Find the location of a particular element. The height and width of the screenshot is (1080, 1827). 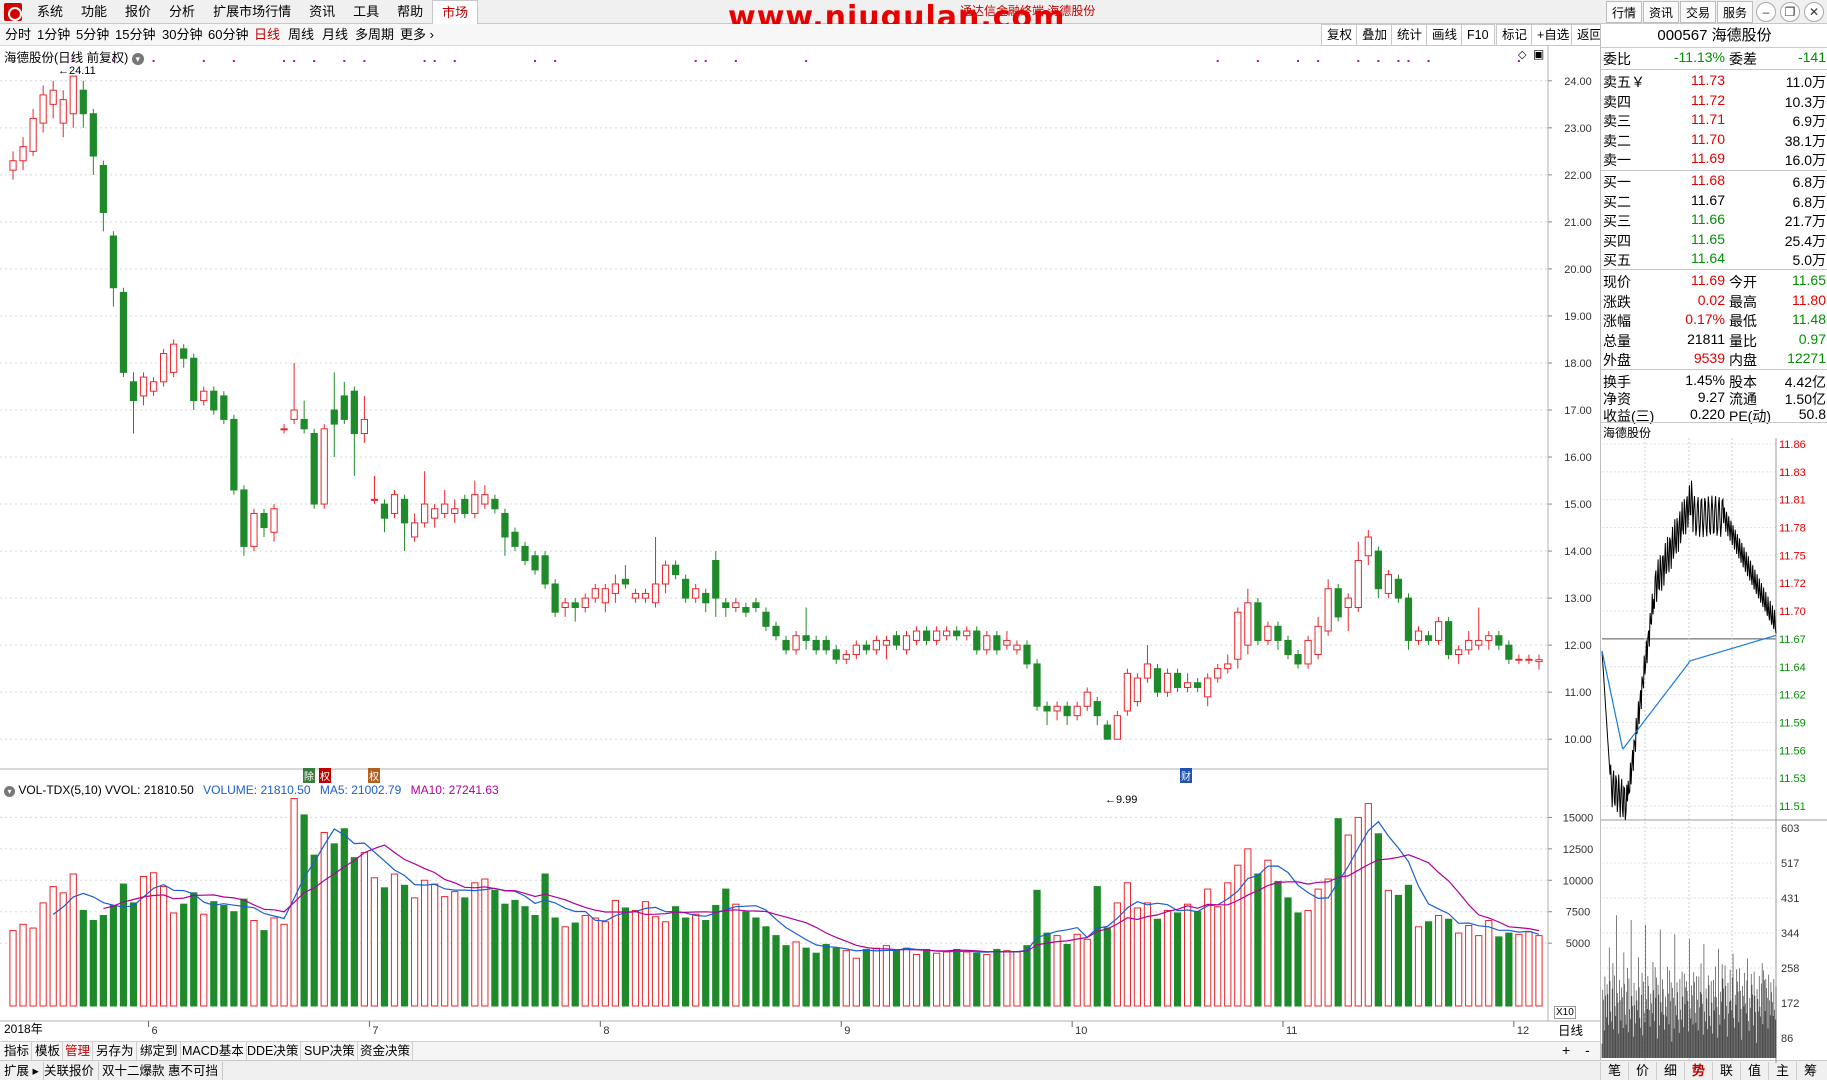

mini-tab-detail: 细 is located at coordinates (1670, 1071).